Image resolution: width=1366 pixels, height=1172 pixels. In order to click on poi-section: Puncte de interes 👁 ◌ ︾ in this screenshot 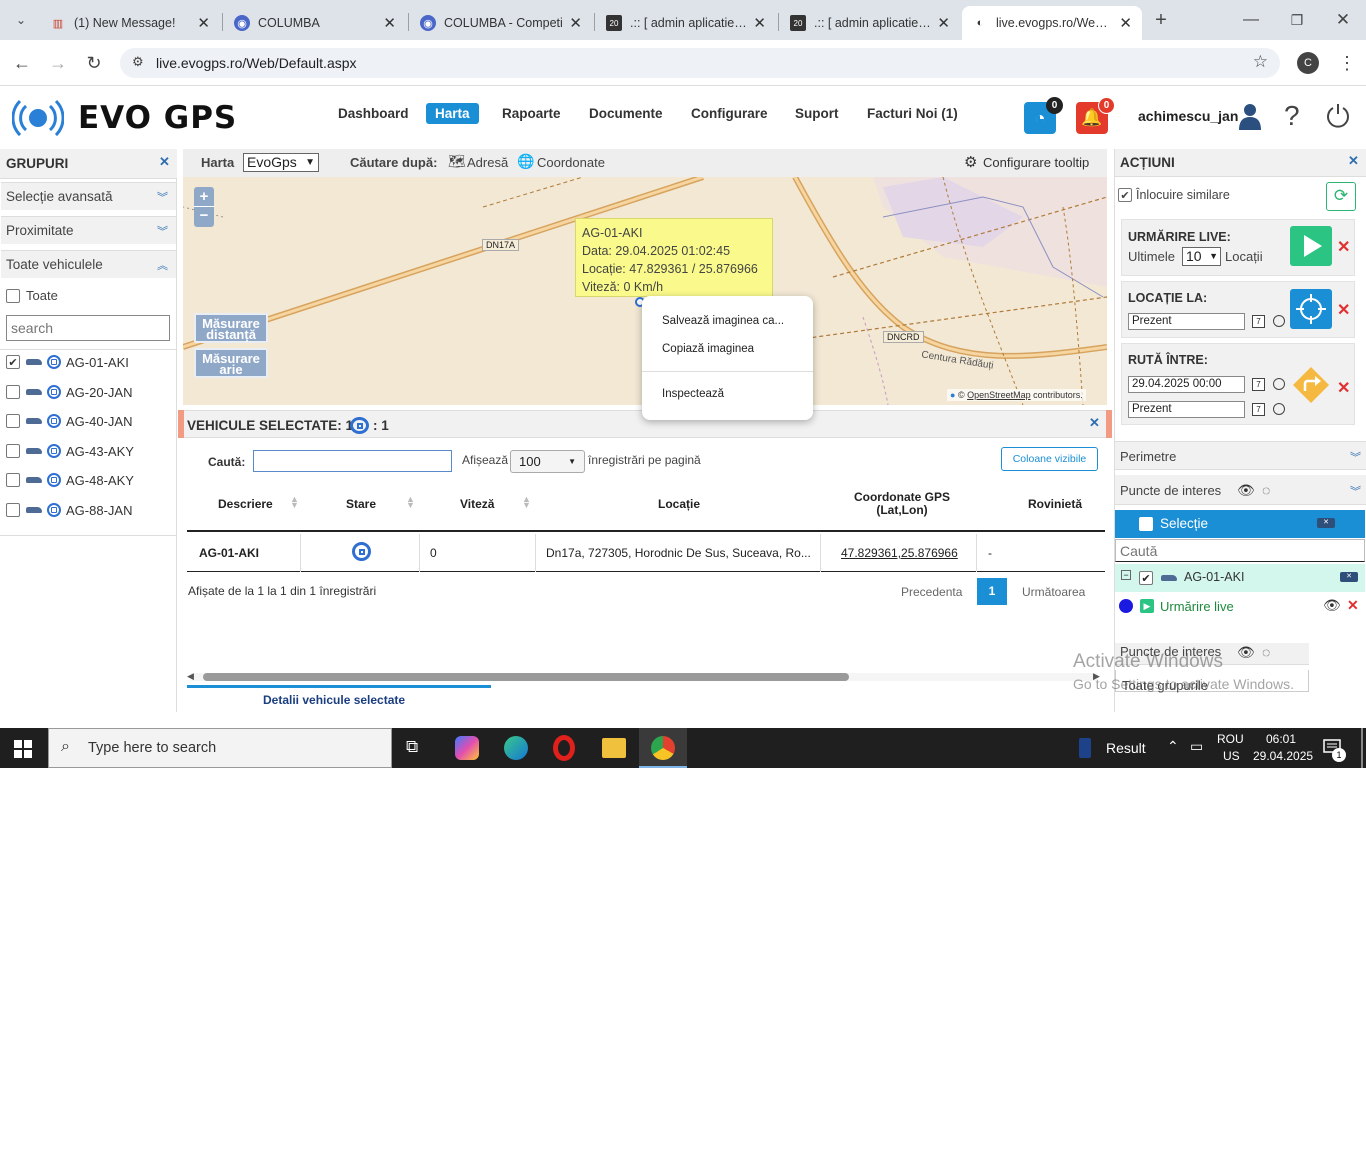, I will do `click(1240, 490)`.